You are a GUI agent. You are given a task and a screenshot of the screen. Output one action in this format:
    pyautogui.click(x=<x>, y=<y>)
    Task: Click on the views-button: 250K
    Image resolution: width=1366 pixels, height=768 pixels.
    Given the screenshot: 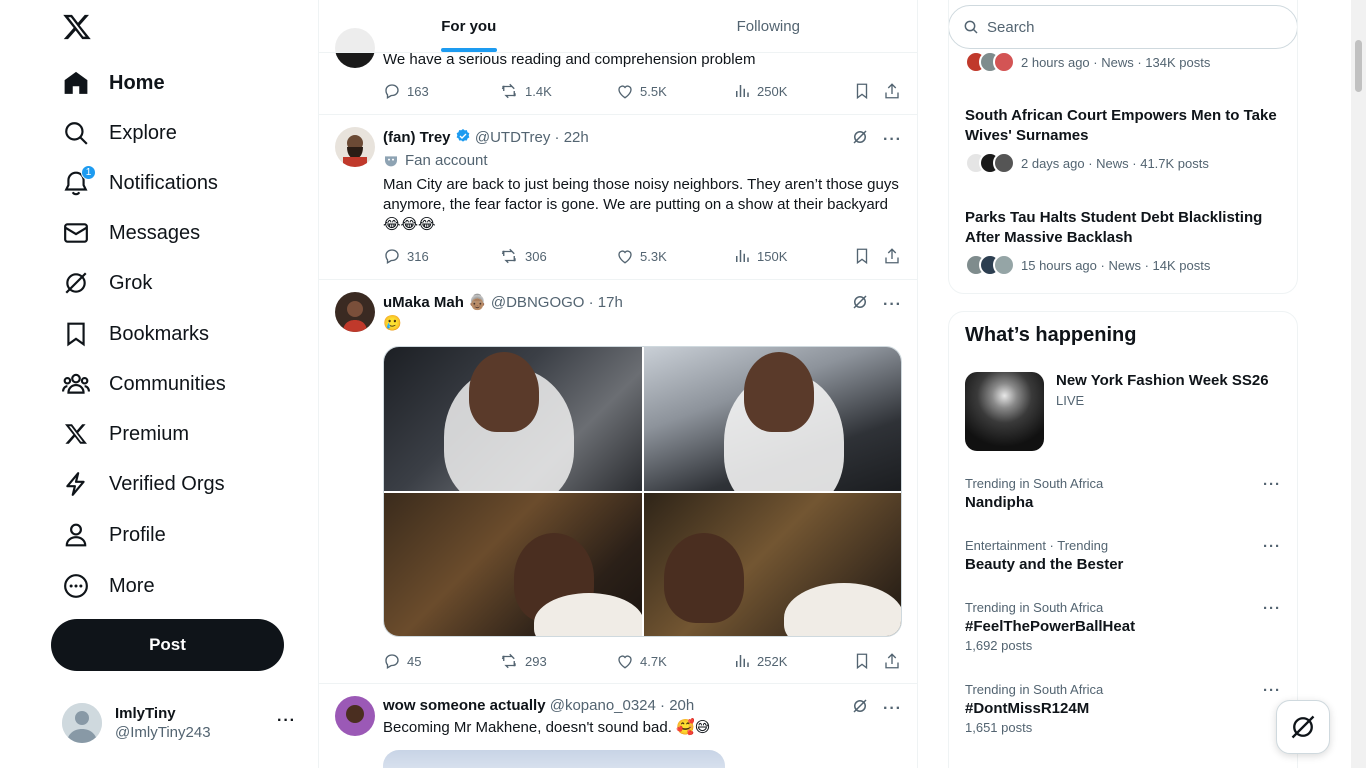 What is the action you would take?
    pyautogui.click(x=760, y=91)
    